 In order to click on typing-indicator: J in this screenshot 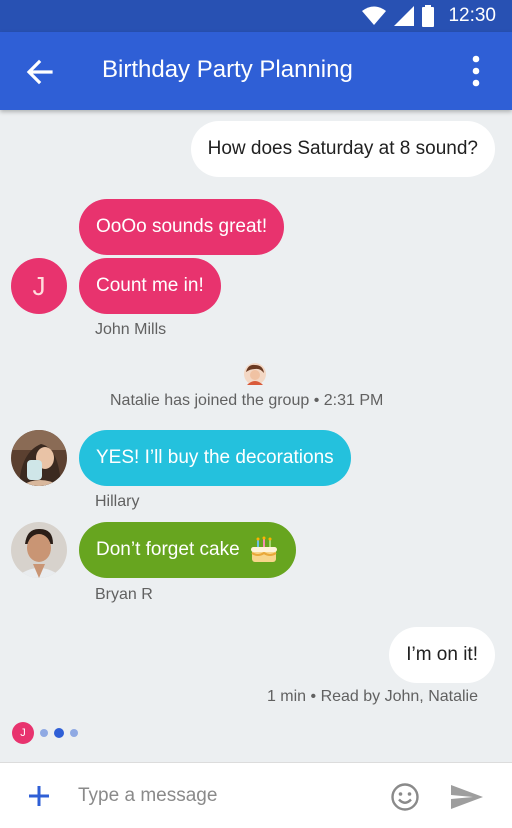, I will do `click(45, 733)`.